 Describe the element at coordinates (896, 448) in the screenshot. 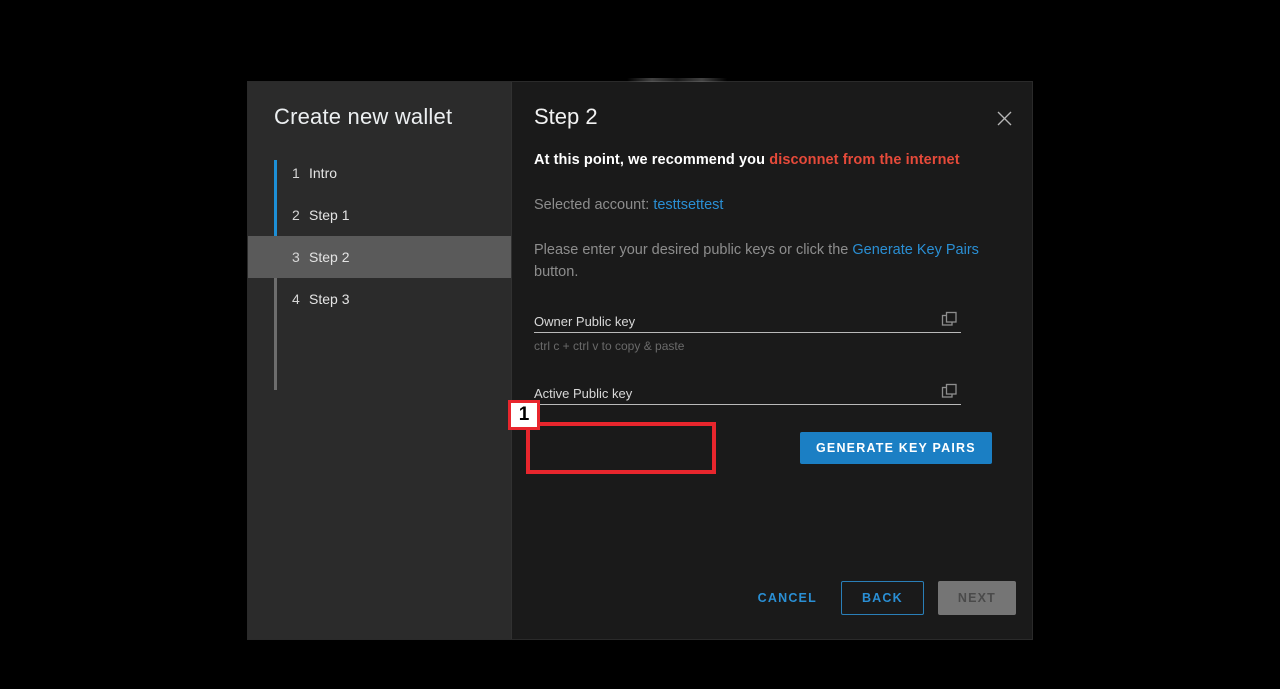

I see `generate-key-pairs-button: GENERATE KEY PAIRS` at that location.